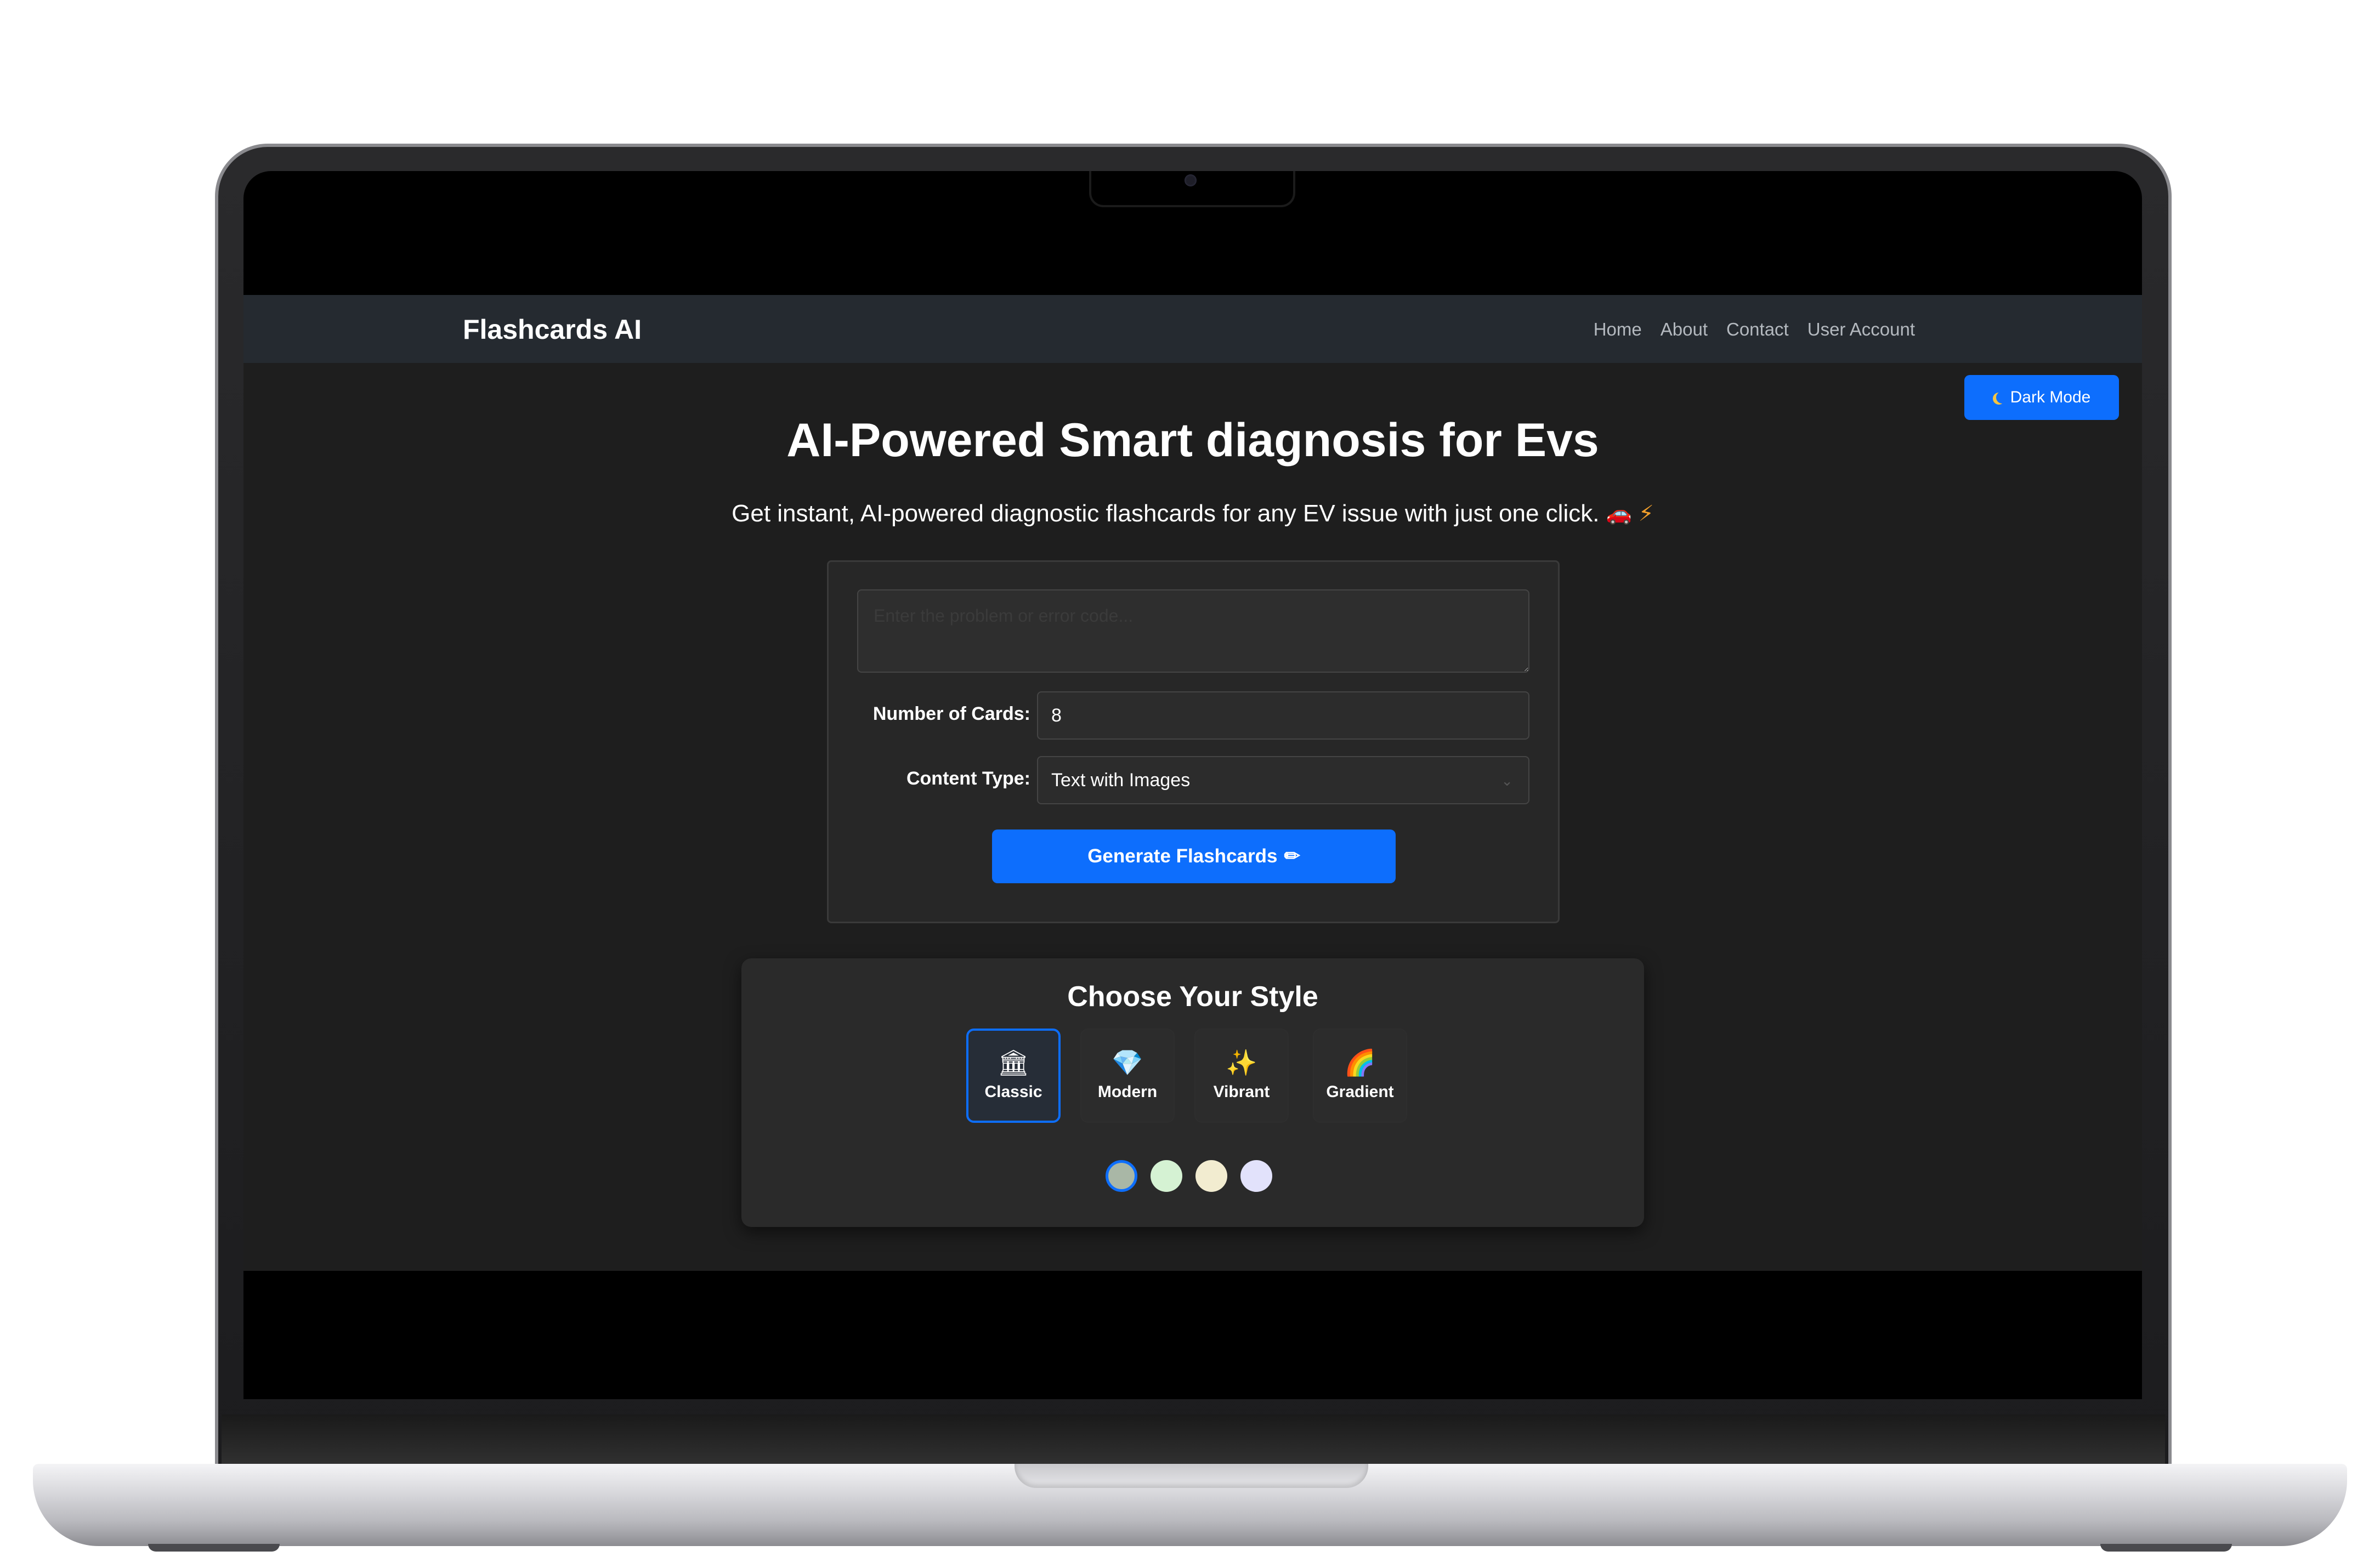 The width and height of the screenshot is (2380, 1568). I want to click on nav-links: Home About Contact User Account, so click(1754, 329).